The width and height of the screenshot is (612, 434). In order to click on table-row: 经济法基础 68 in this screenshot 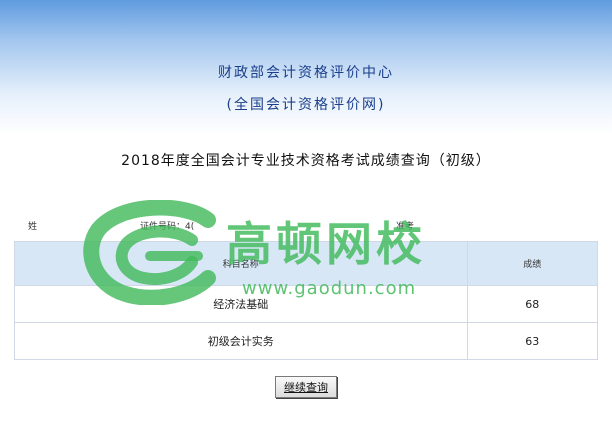, I will do `click(306, 304)`.